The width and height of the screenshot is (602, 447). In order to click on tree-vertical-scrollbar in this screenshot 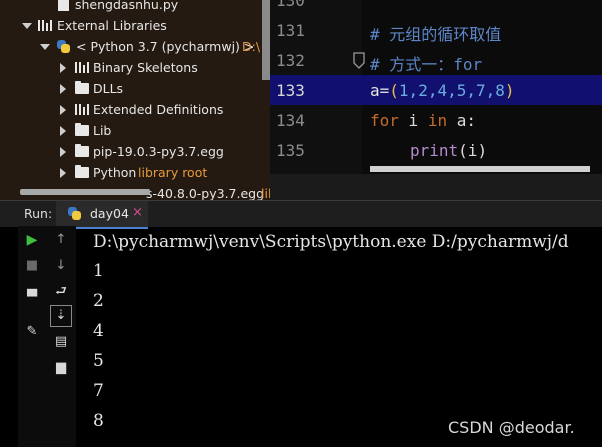, I will do `click(266, 40)`.